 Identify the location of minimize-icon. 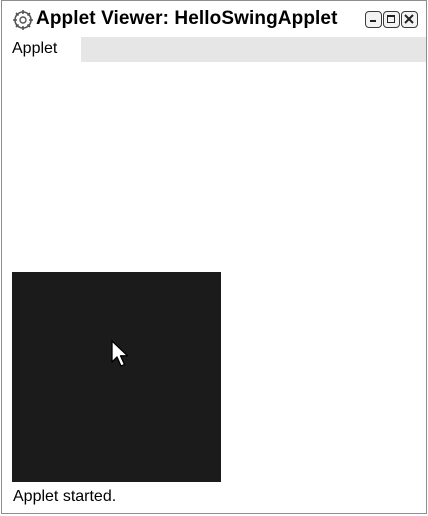
(373, 19).